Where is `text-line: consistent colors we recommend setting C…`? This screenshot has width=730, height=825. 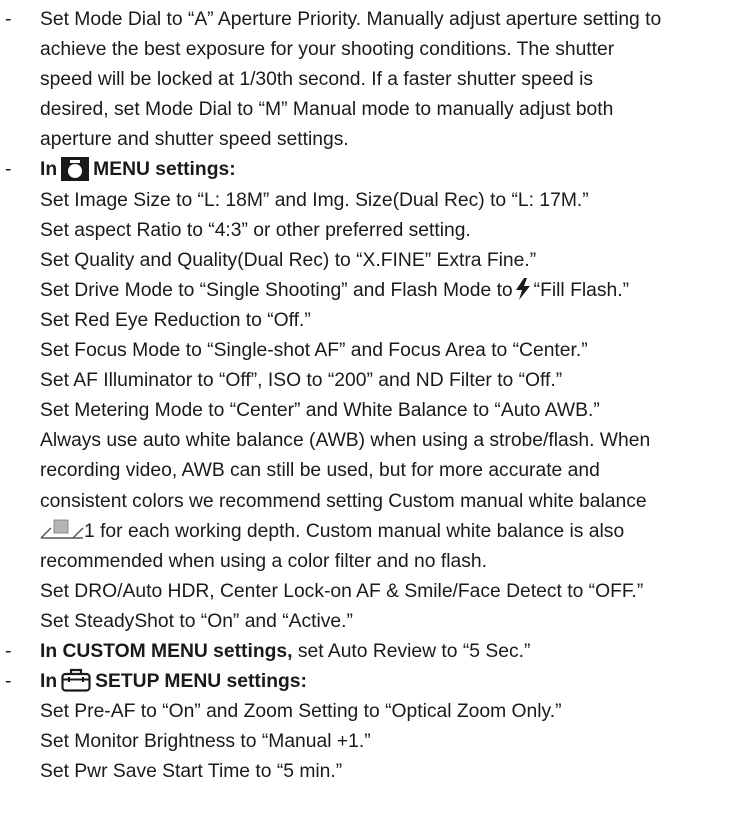
text-line: consistent colors we recommend setting C… is located at coordinates (343, 501).